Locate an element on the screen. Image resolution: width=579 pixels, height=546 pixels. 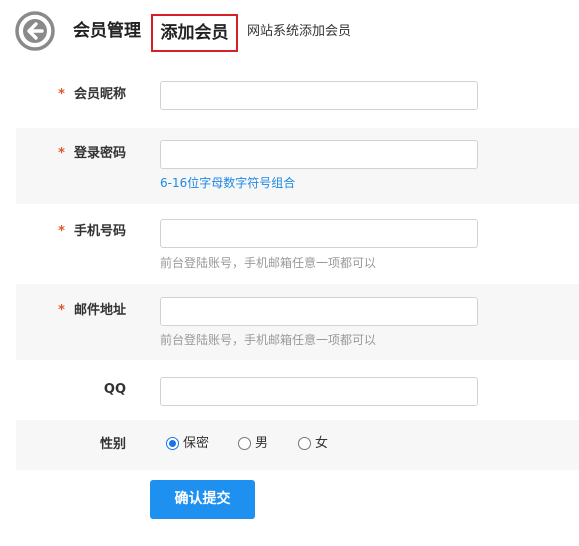
submit-button: 确认提交 is located at coordinates (202, 499).